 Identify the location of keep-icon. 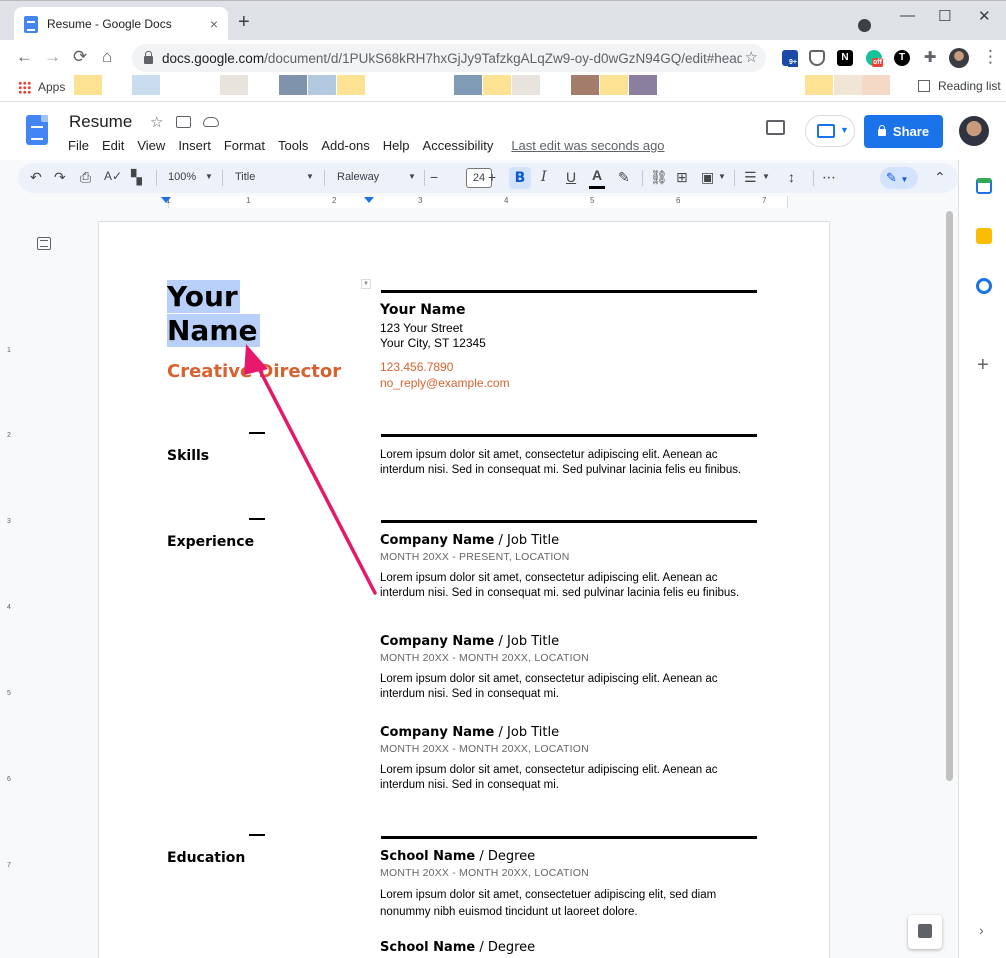
(984, 236).